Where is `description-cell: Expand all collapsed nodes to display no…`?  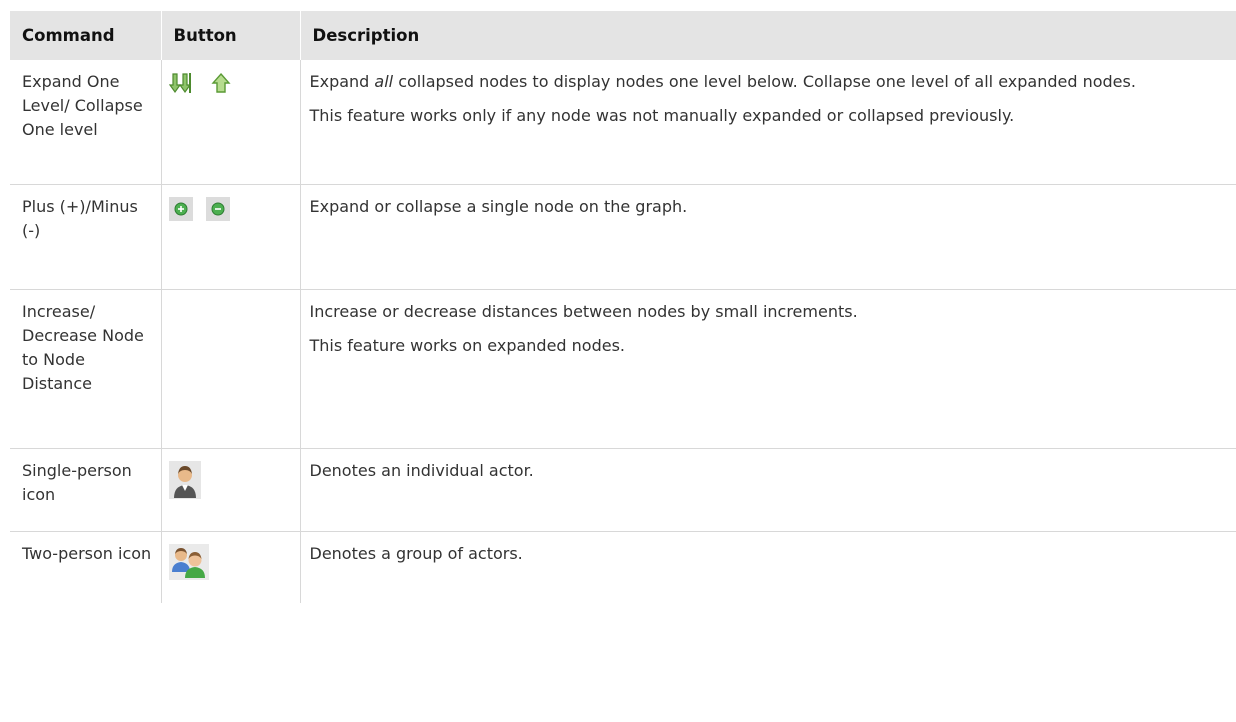
description-cell: Expand all collapsed nodes to display no… is located at coordinates (768, 122).